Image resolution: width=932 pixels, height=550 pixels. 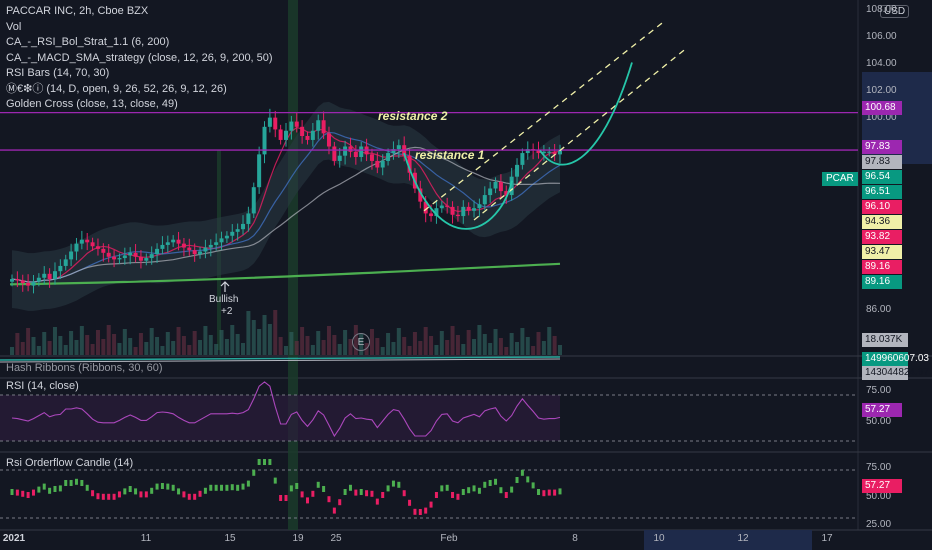 I want to click on indicator-rsi-bol: CA_-_RSI_Bol_Strat_1.1 (6, 200), so click(x=139, y=43).